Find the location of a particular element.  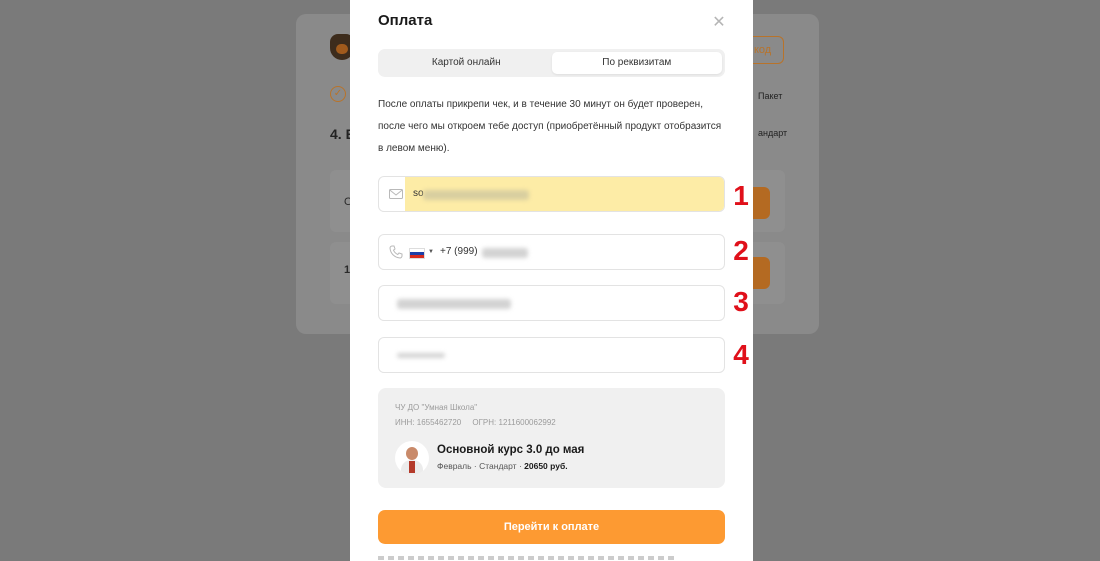

phone-value: +7 (999) is located at coordinates (459, 251).